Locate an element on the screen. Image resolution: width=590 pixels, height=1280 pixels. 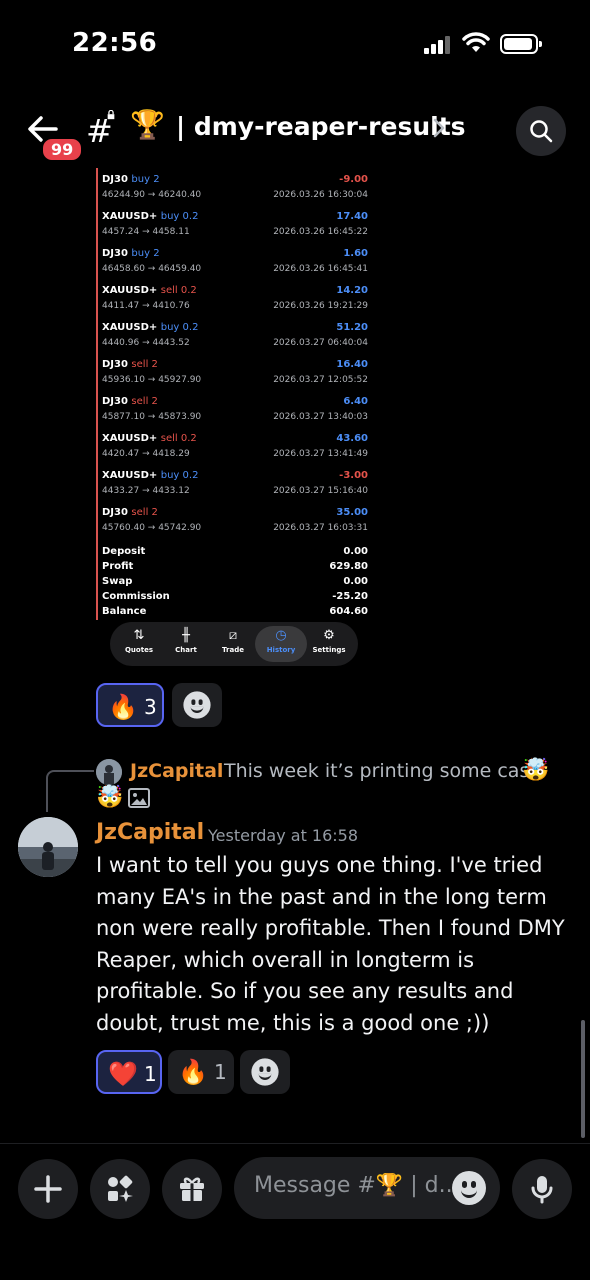
trade-prices: 4411.47 → 4410.76 is located at coordinates (146, 306).